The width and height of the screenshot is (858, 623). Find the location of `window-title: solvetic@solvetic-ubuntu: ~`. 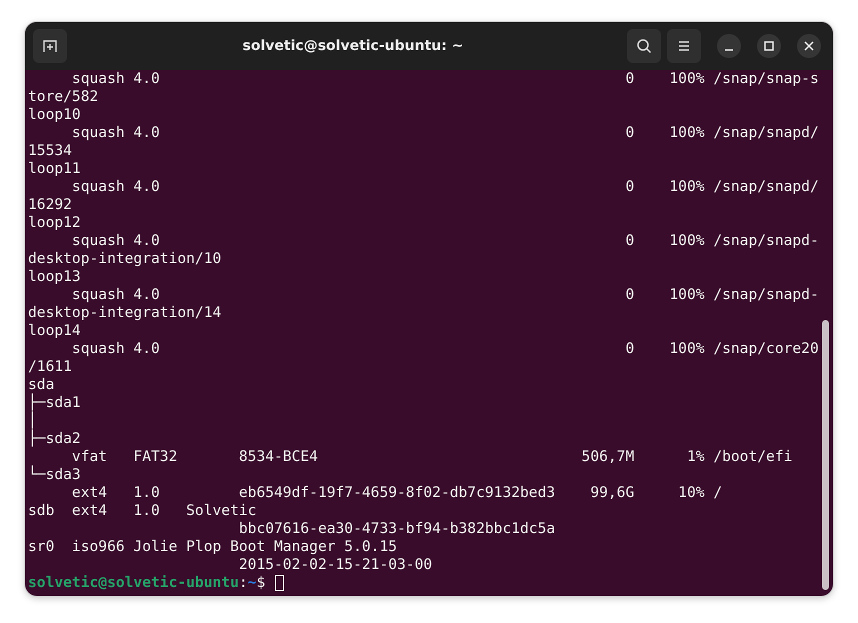

window-title: solvetic@solvetic-ubuntu: ~ is located at coordinates (353, 46).